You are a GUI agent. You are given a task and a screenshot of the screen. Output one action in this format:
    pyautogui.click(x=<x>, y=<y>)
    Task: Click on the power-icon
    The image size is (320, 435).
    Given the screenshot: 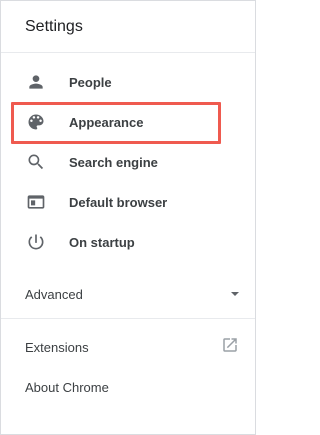 What is the action you would take?
    pyautogui.click(x=36, y=242)
    